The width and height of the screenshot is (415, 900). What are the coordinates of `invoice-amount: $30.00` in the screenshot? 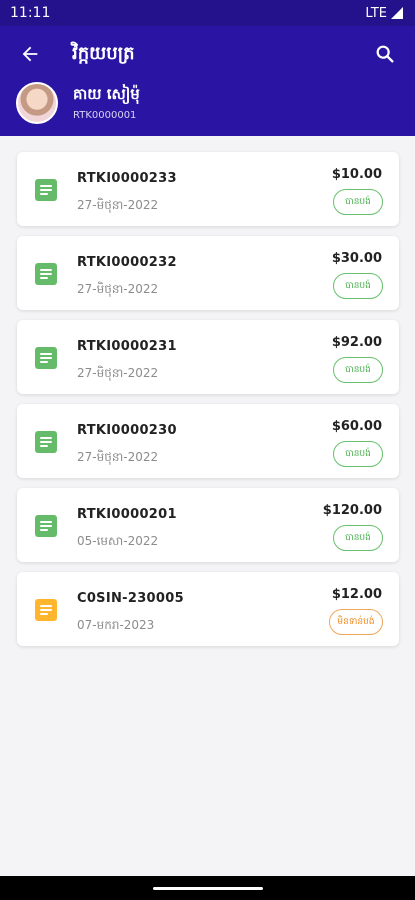 It's located at (356, 258).